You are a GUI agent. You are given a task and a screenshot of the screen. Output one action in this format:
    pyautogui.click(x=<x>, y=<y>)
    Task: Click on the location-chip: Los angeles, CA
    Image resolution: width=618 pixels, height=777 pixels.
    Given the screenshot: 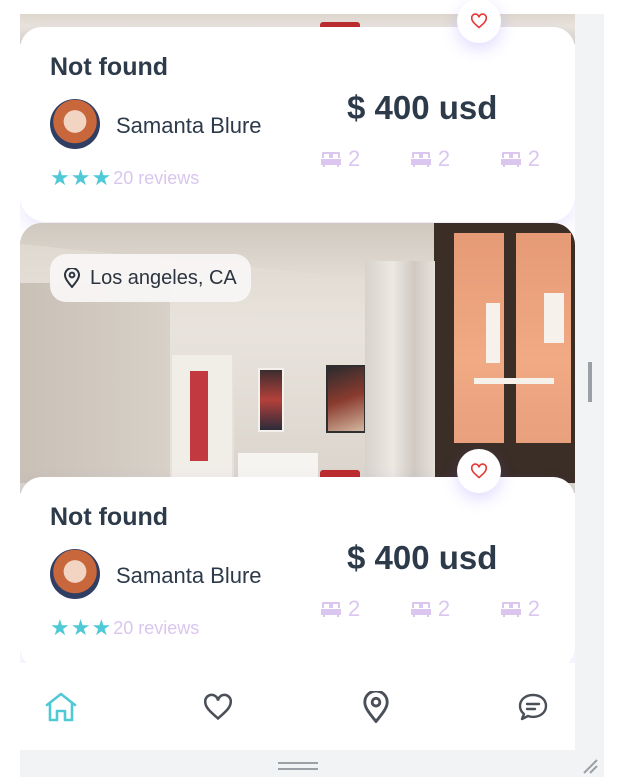 What is the action you would take?
    pyautogui.click(x=150, y=278)
    